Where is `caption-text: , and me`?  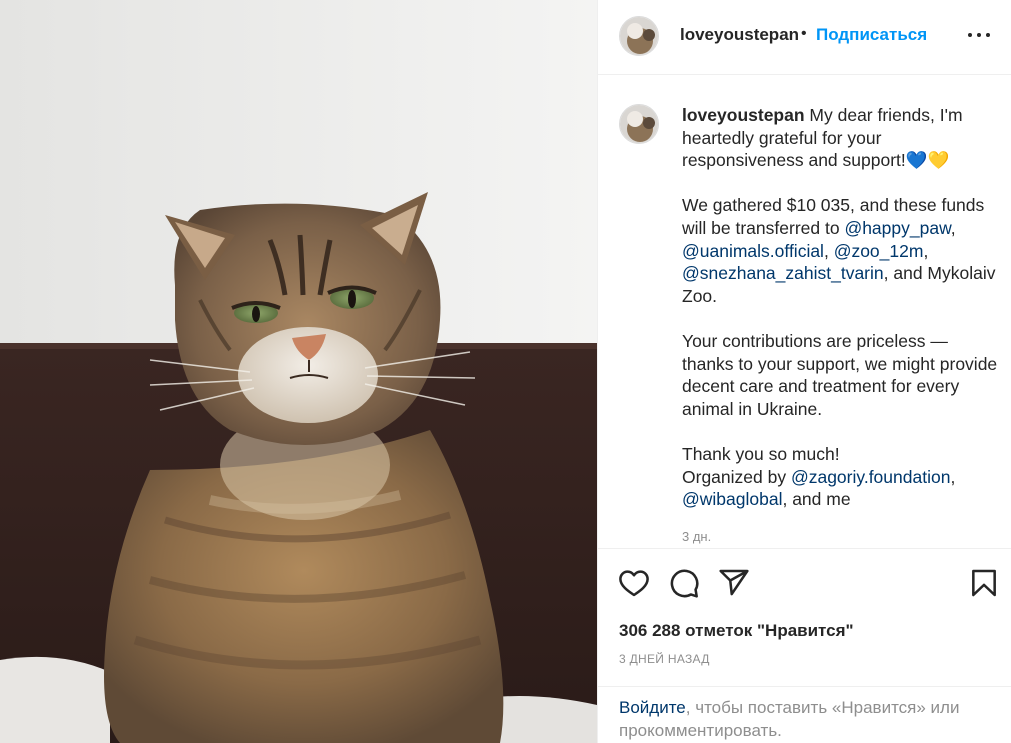
caption-text: , and me is located at coordinates (816, 499).